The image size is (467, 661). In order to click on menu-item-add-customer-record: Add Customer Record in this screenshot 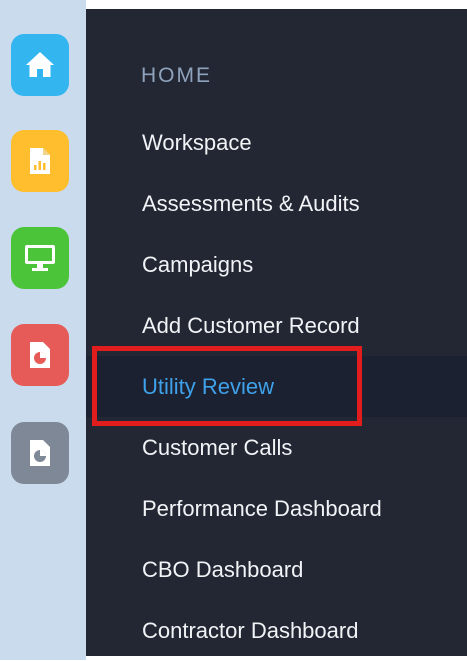, I will do `click(276, 325)`.